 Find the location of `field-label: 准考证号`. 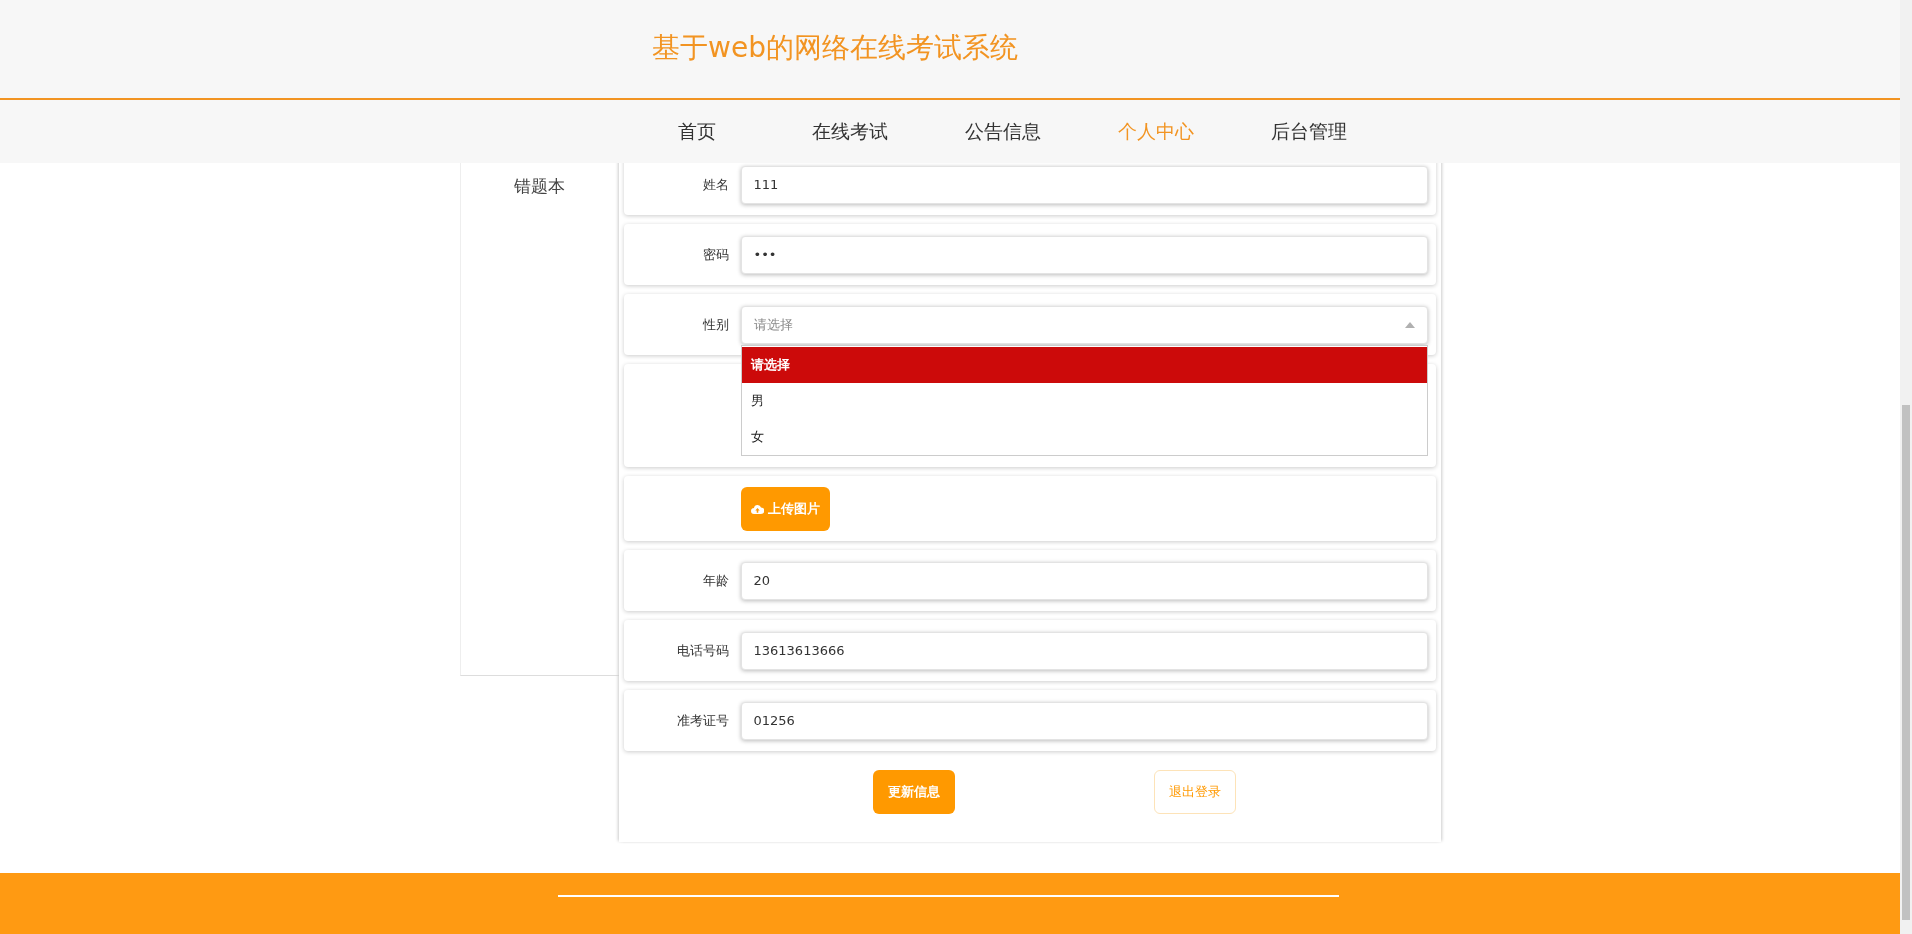

field-label: 准考证号 is located at coordinates (702, 720).